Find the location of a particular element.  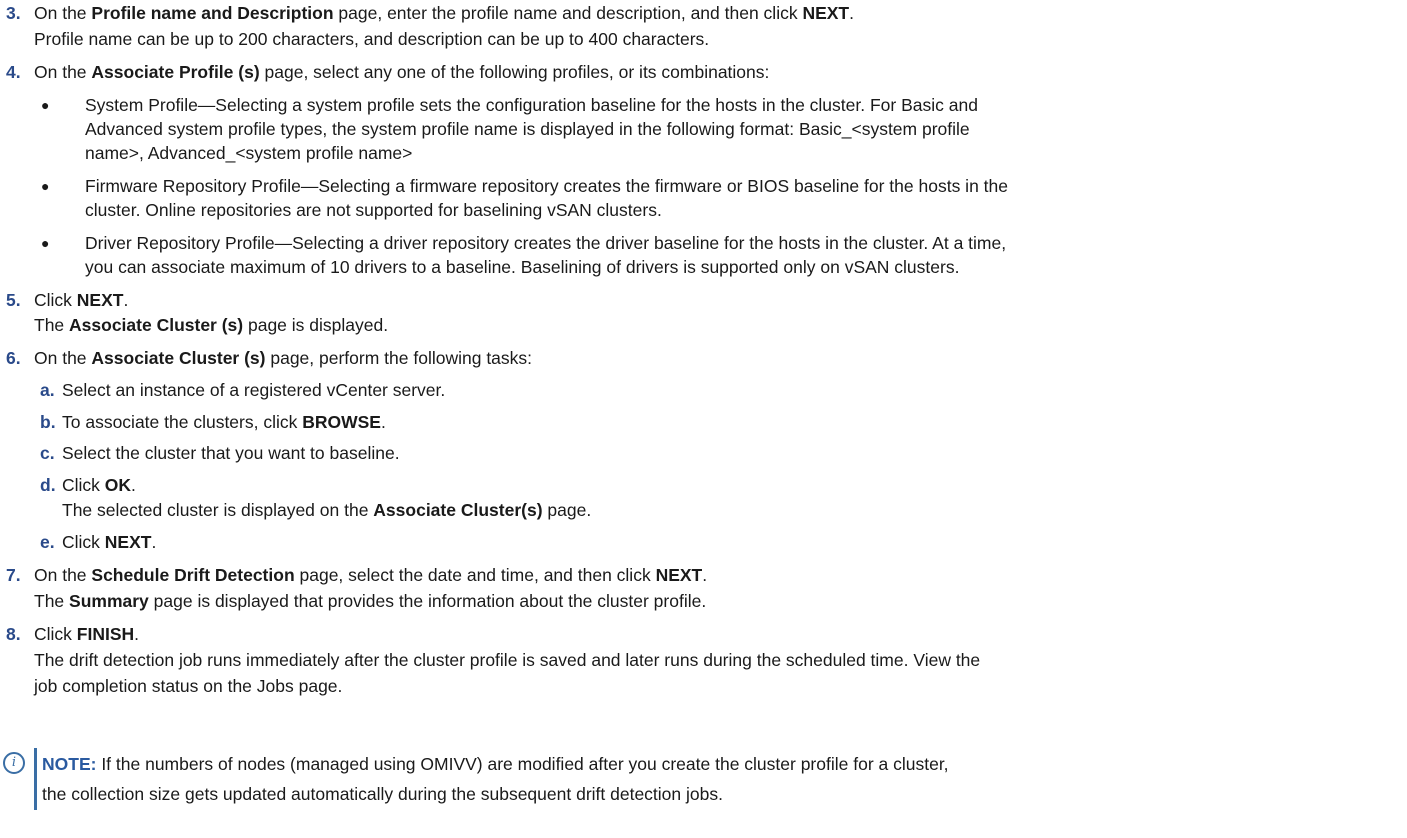

substep-letter-e: e. is located at coordinates (47, 542).